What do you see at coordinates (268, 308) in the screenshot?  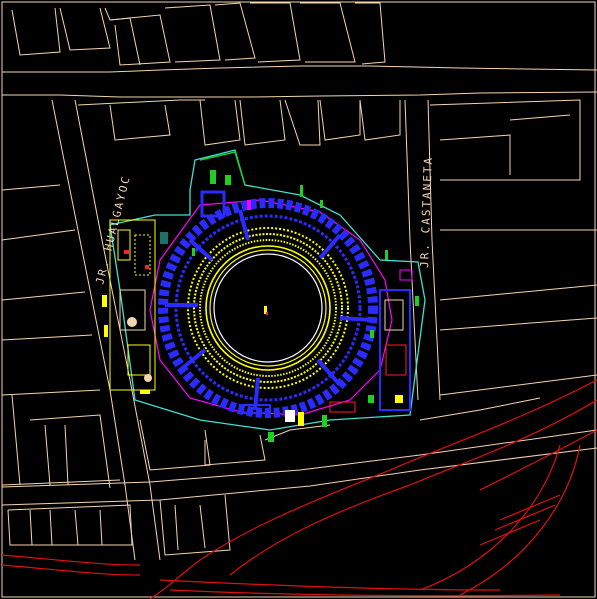 I see `arena-ring` at bounding box center [268, 308].